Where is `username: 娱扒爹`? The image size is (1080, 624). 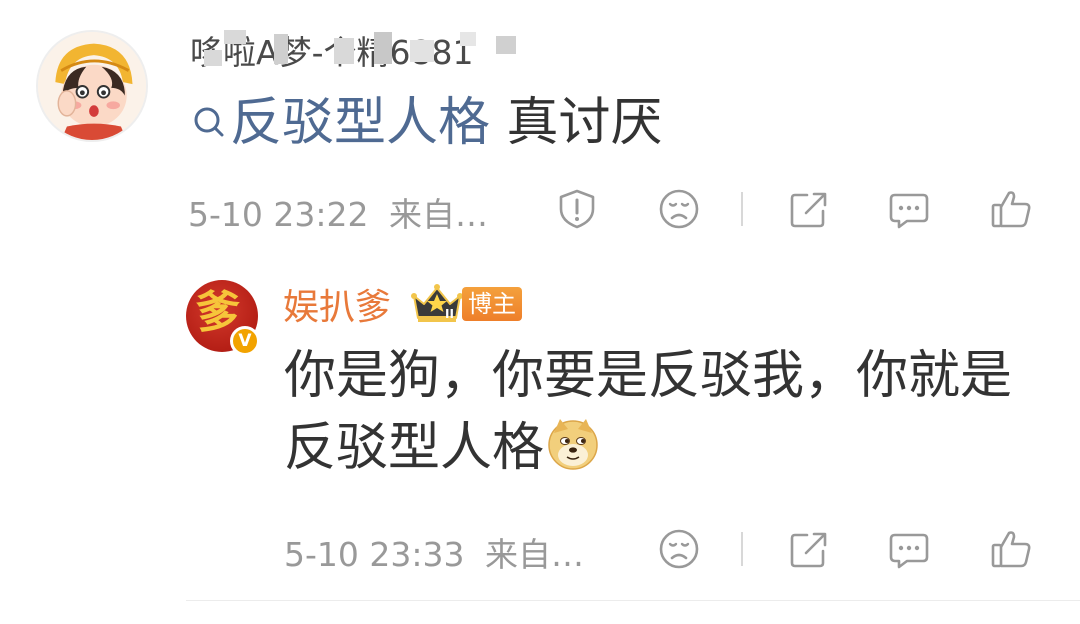
username: 娱扒爹 is located at coordinates (337, 304).